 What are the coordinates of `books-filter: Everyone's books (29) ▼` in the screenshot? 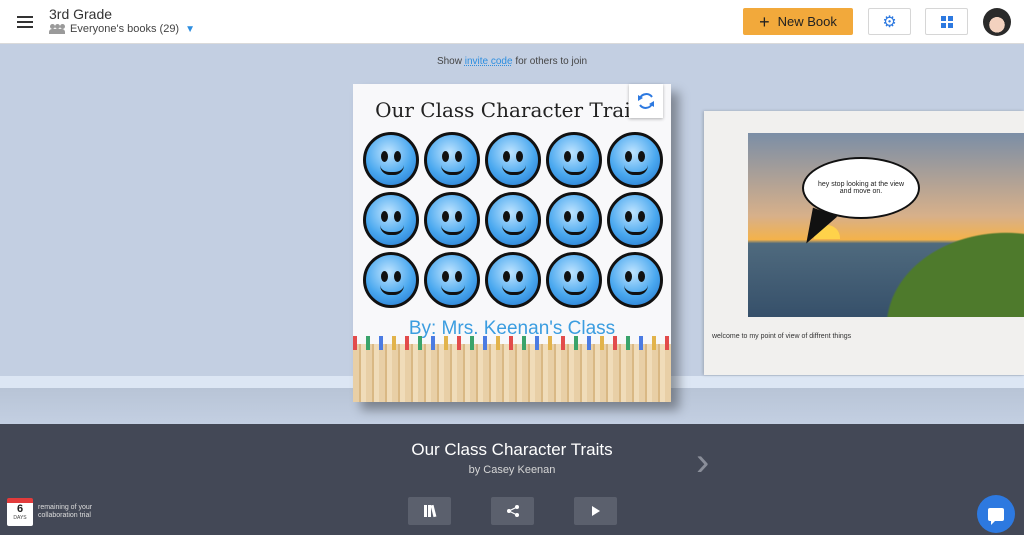 It's located at (122, 29).